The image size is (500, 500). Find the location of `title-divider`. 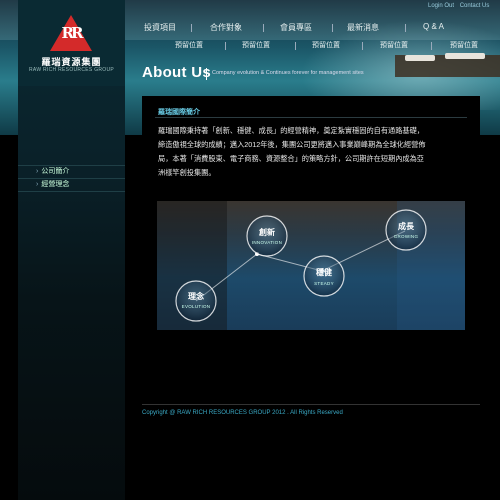

title-divider is located at coordinates (206, 74).